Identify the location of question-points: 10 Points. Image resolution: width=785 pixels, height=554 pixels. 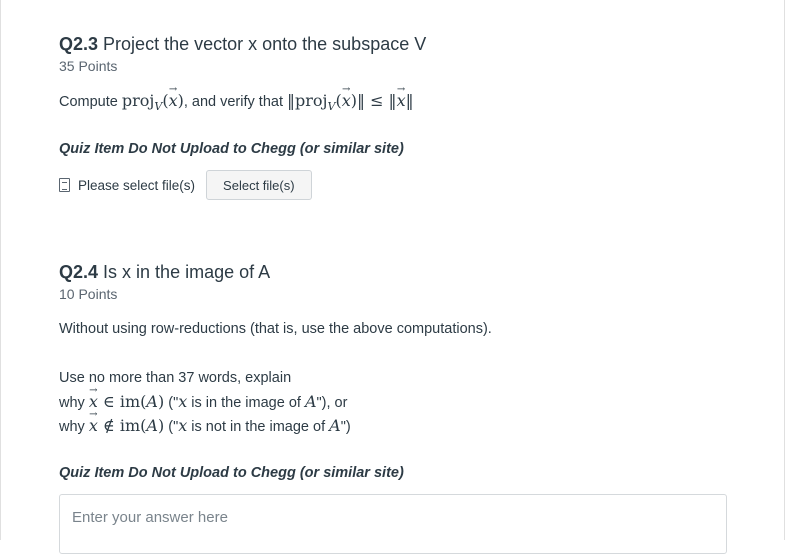
(88, 294).